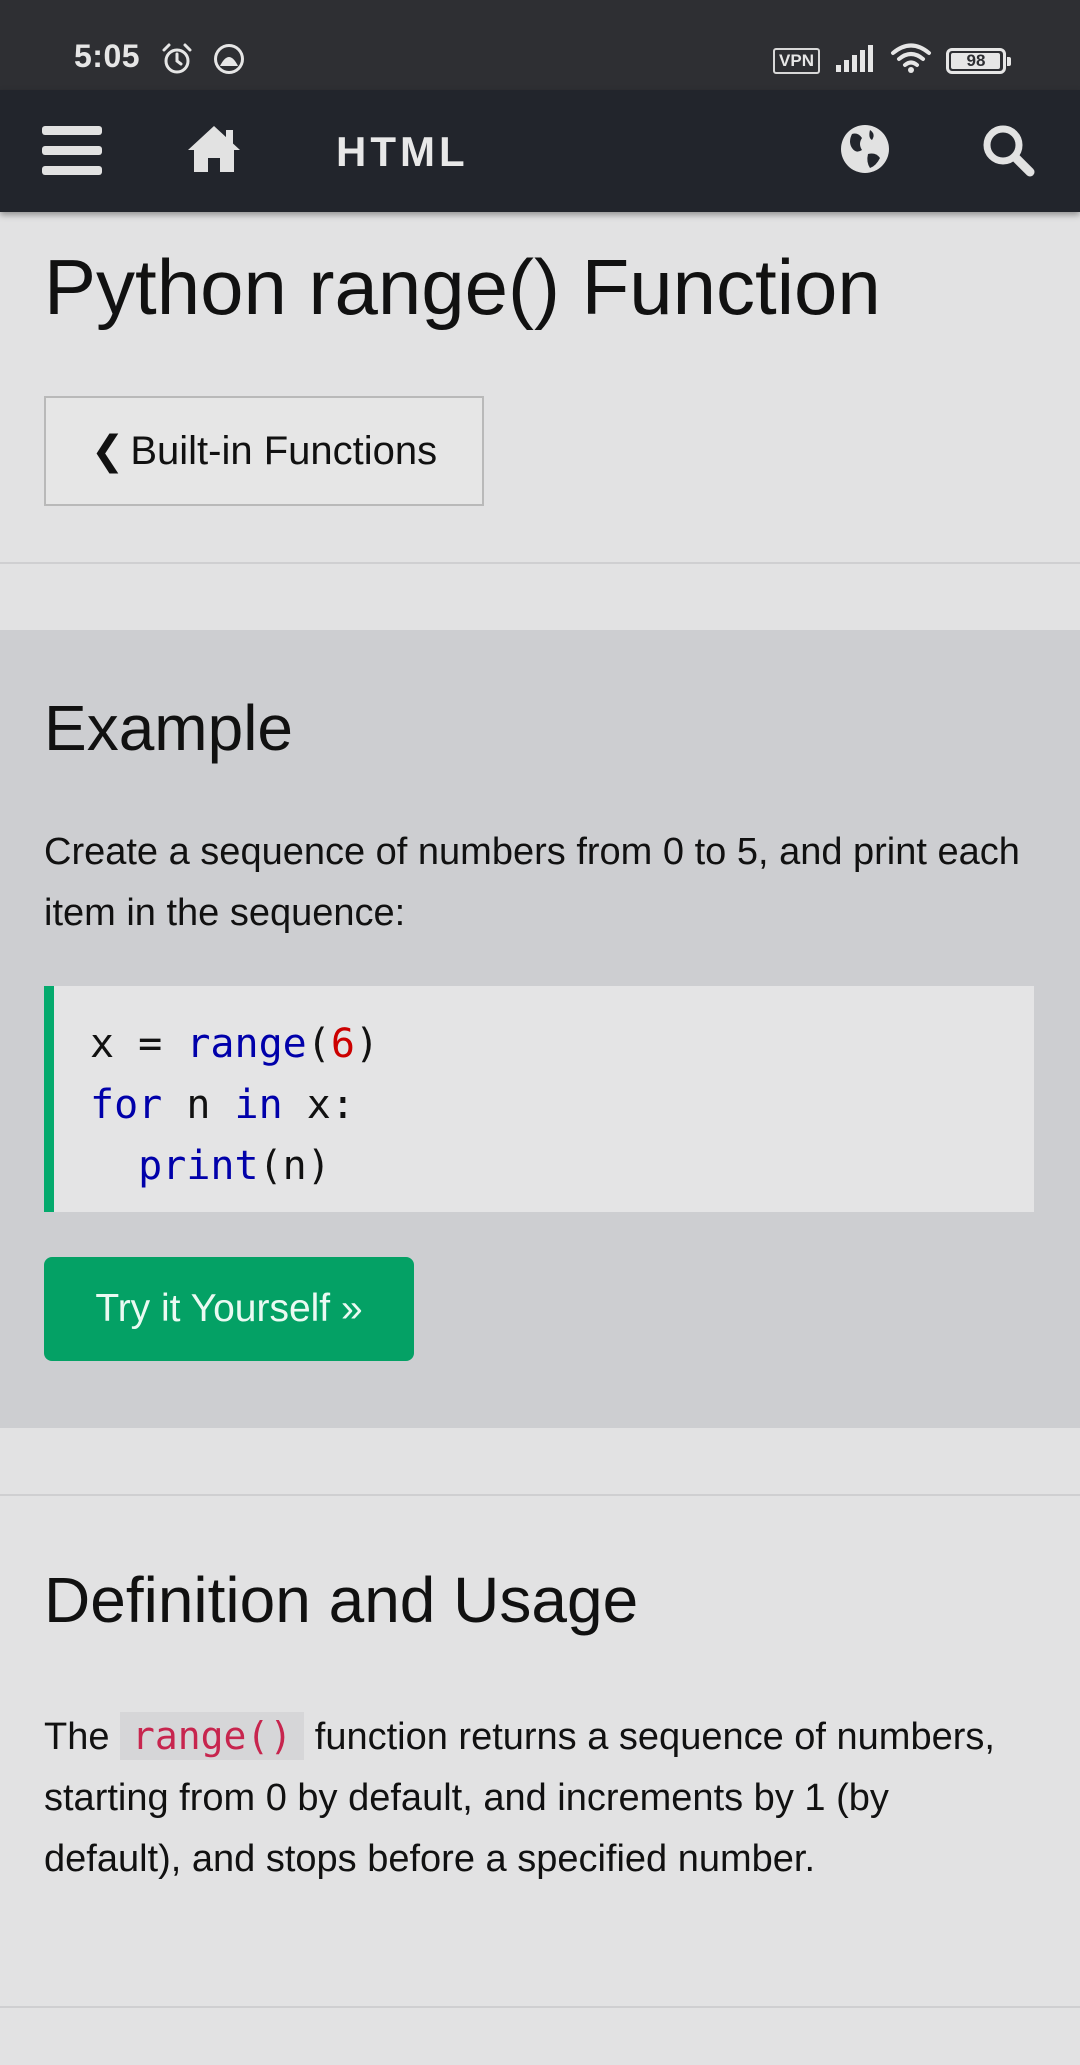 The height and width of the screenshot is (2065, 1080). I want to click on built-in-functions-button: ❮ Built-in Functions, so click(264, 451).